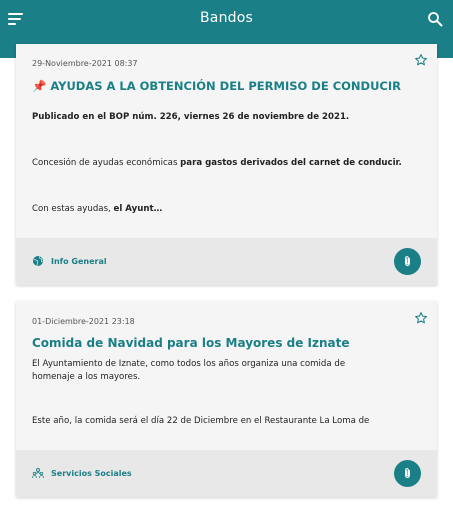  I want to click on category-link: Info General, so click(69, 261).